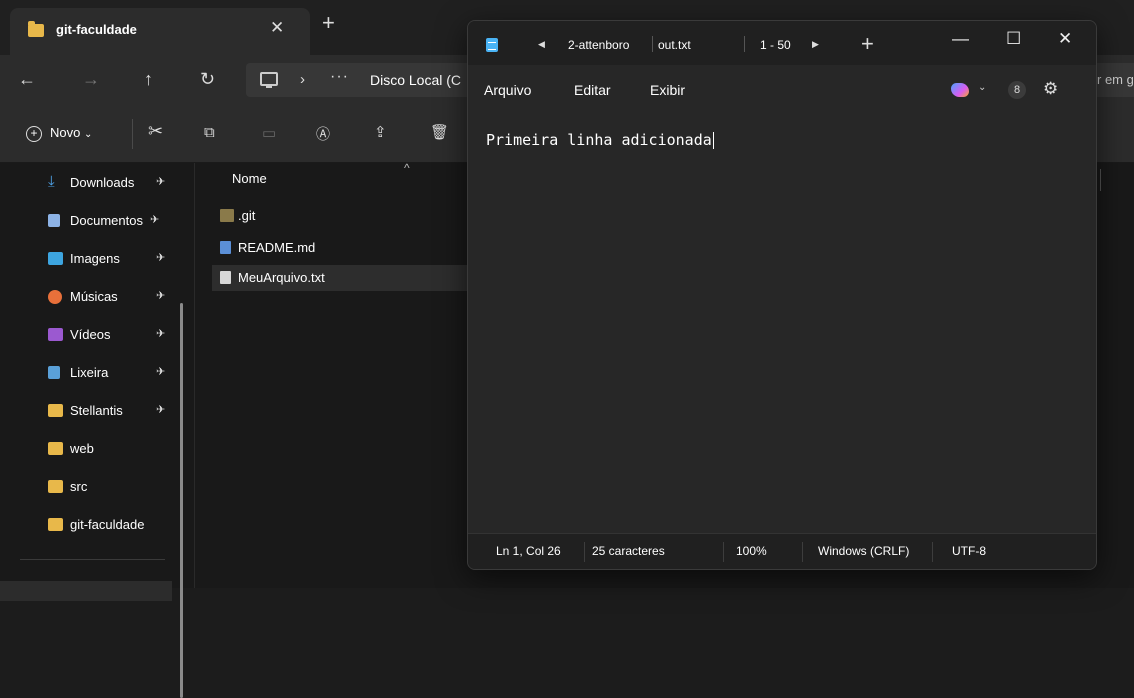  Describe the element at coordinates (277, 247) in the screenshot. I see `file-name: README.md` at that location.